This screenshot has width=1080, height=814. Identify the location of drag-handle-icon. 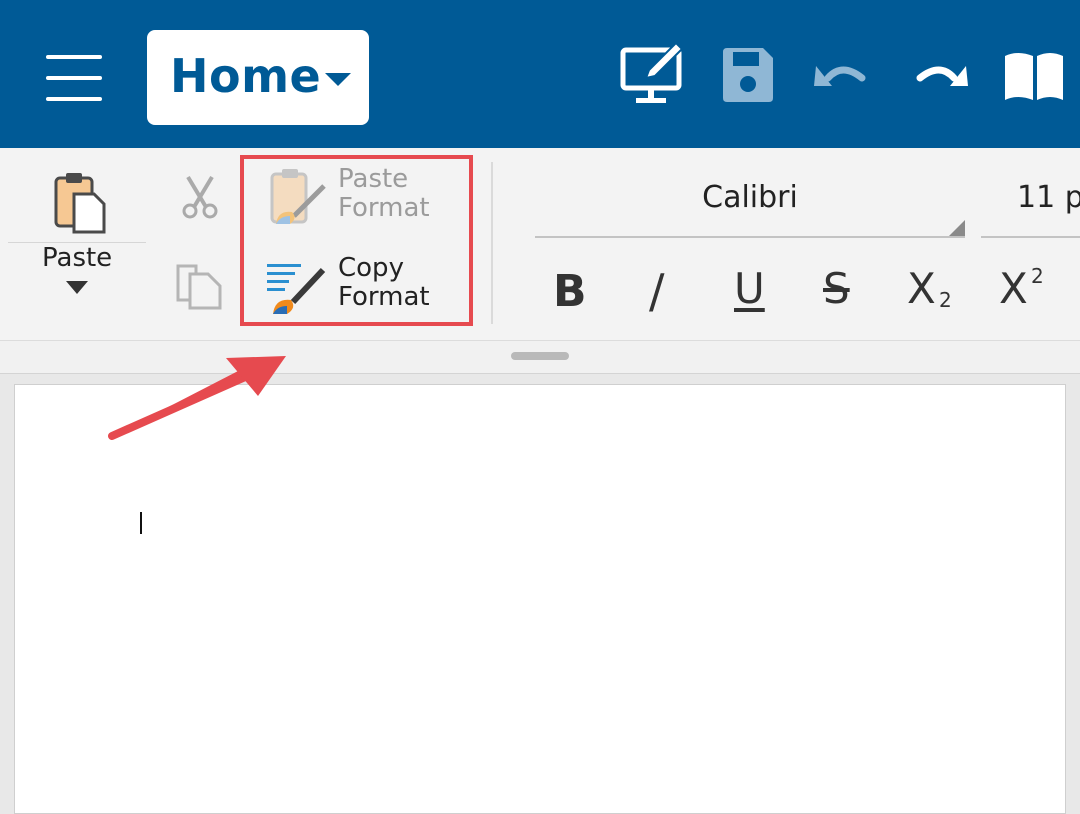
(540, 356).